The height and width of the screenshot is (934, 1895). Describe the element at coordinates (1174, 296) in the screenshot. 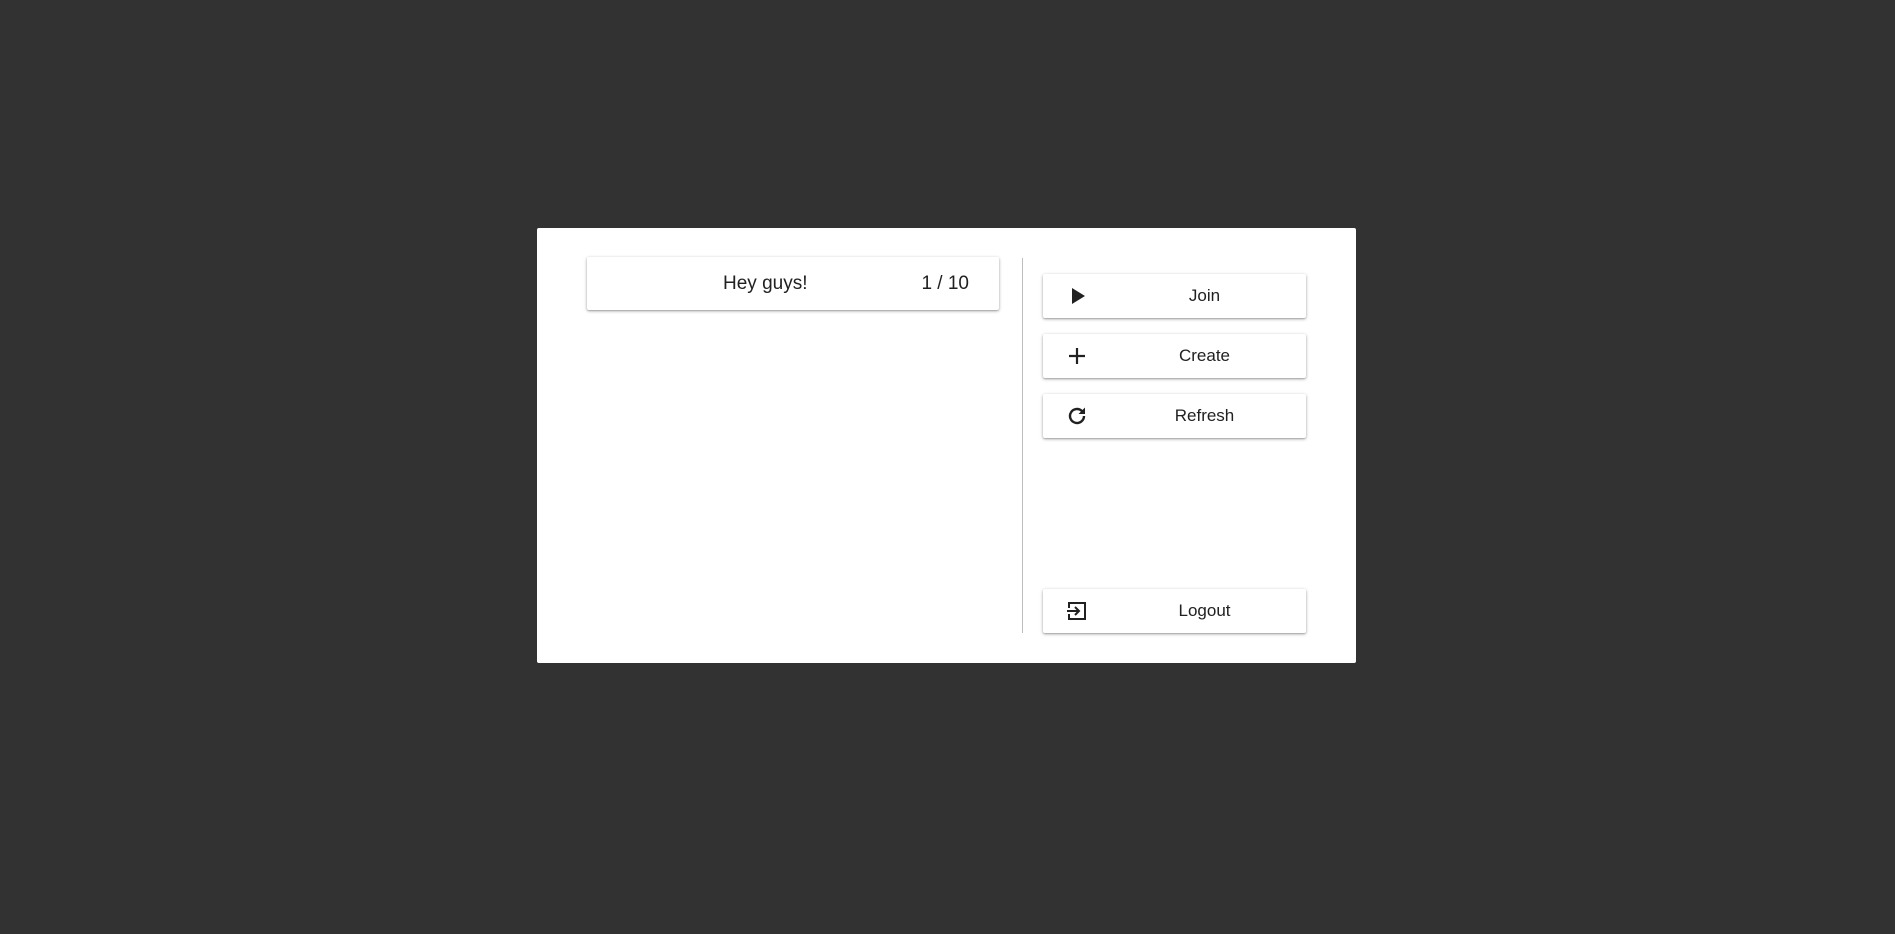

I see `join-button: Join` at that location.